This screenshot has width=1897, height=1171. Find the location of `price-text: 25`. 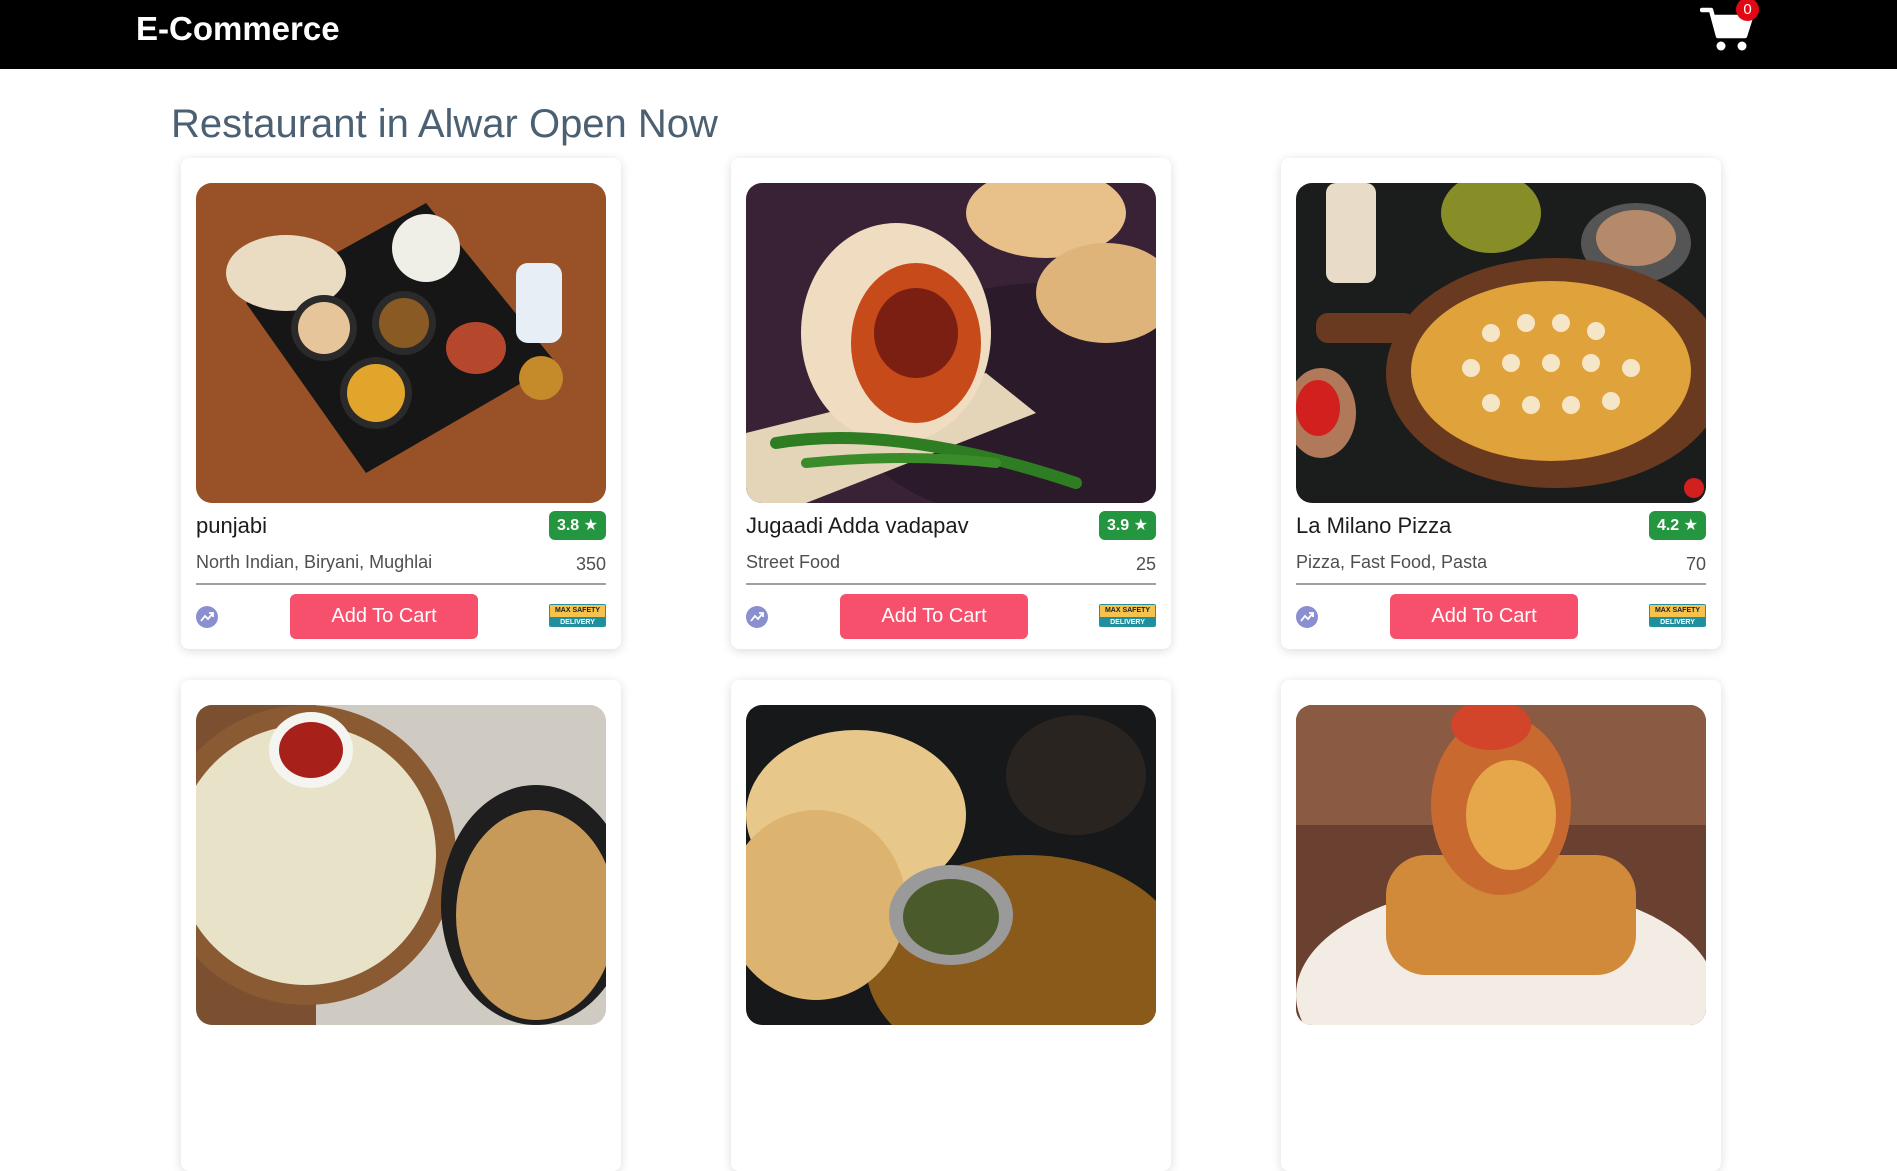

price-text: 25 is located at coordinates (1145, 564).